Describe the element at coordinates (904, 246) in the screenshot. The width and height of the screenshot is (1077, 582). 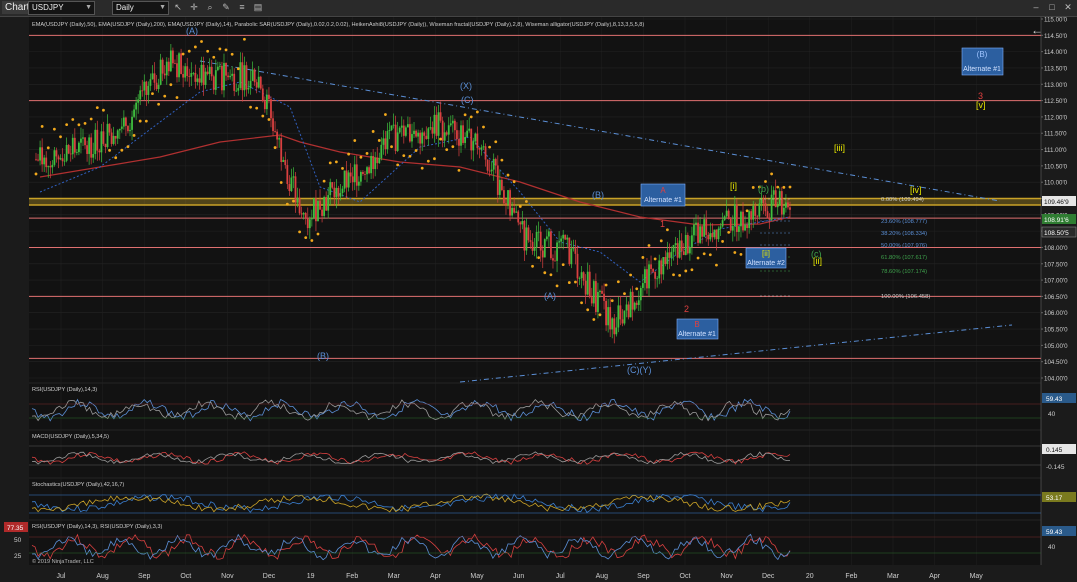
I see `fib-label: 50.00% (107.976)` at that location.